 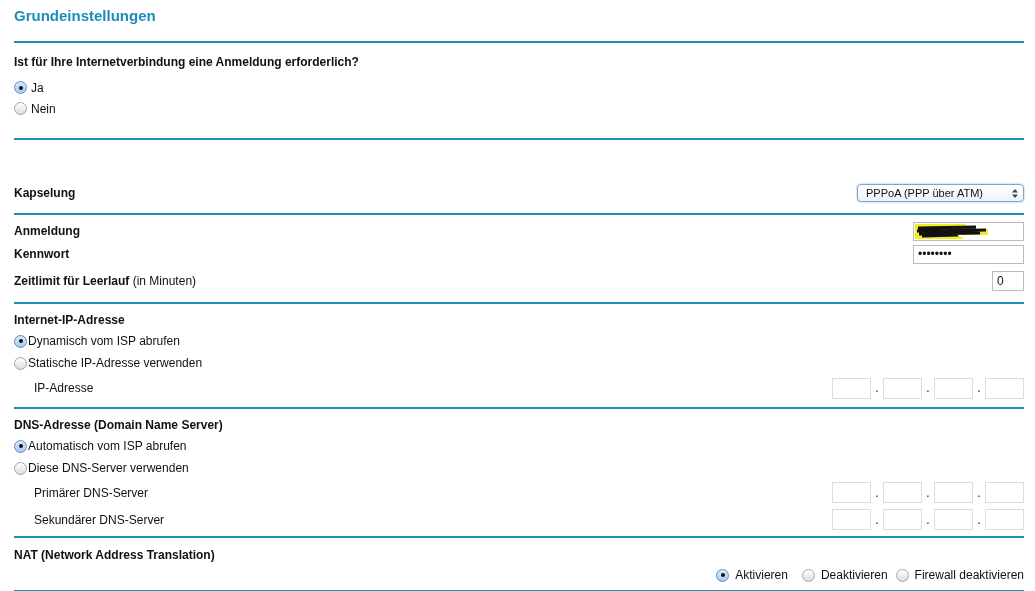 What do you see at coordinates (1015, 193) in the screenshot?
I see `updown-arrow-icon` at bounding box center [1015, 193].